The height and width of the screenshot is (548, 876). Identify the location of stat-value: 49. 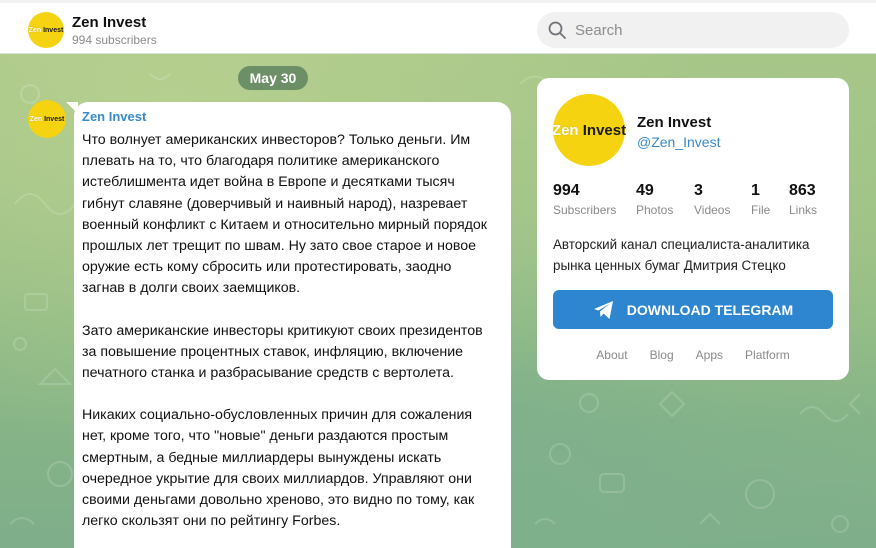
(645, 190).